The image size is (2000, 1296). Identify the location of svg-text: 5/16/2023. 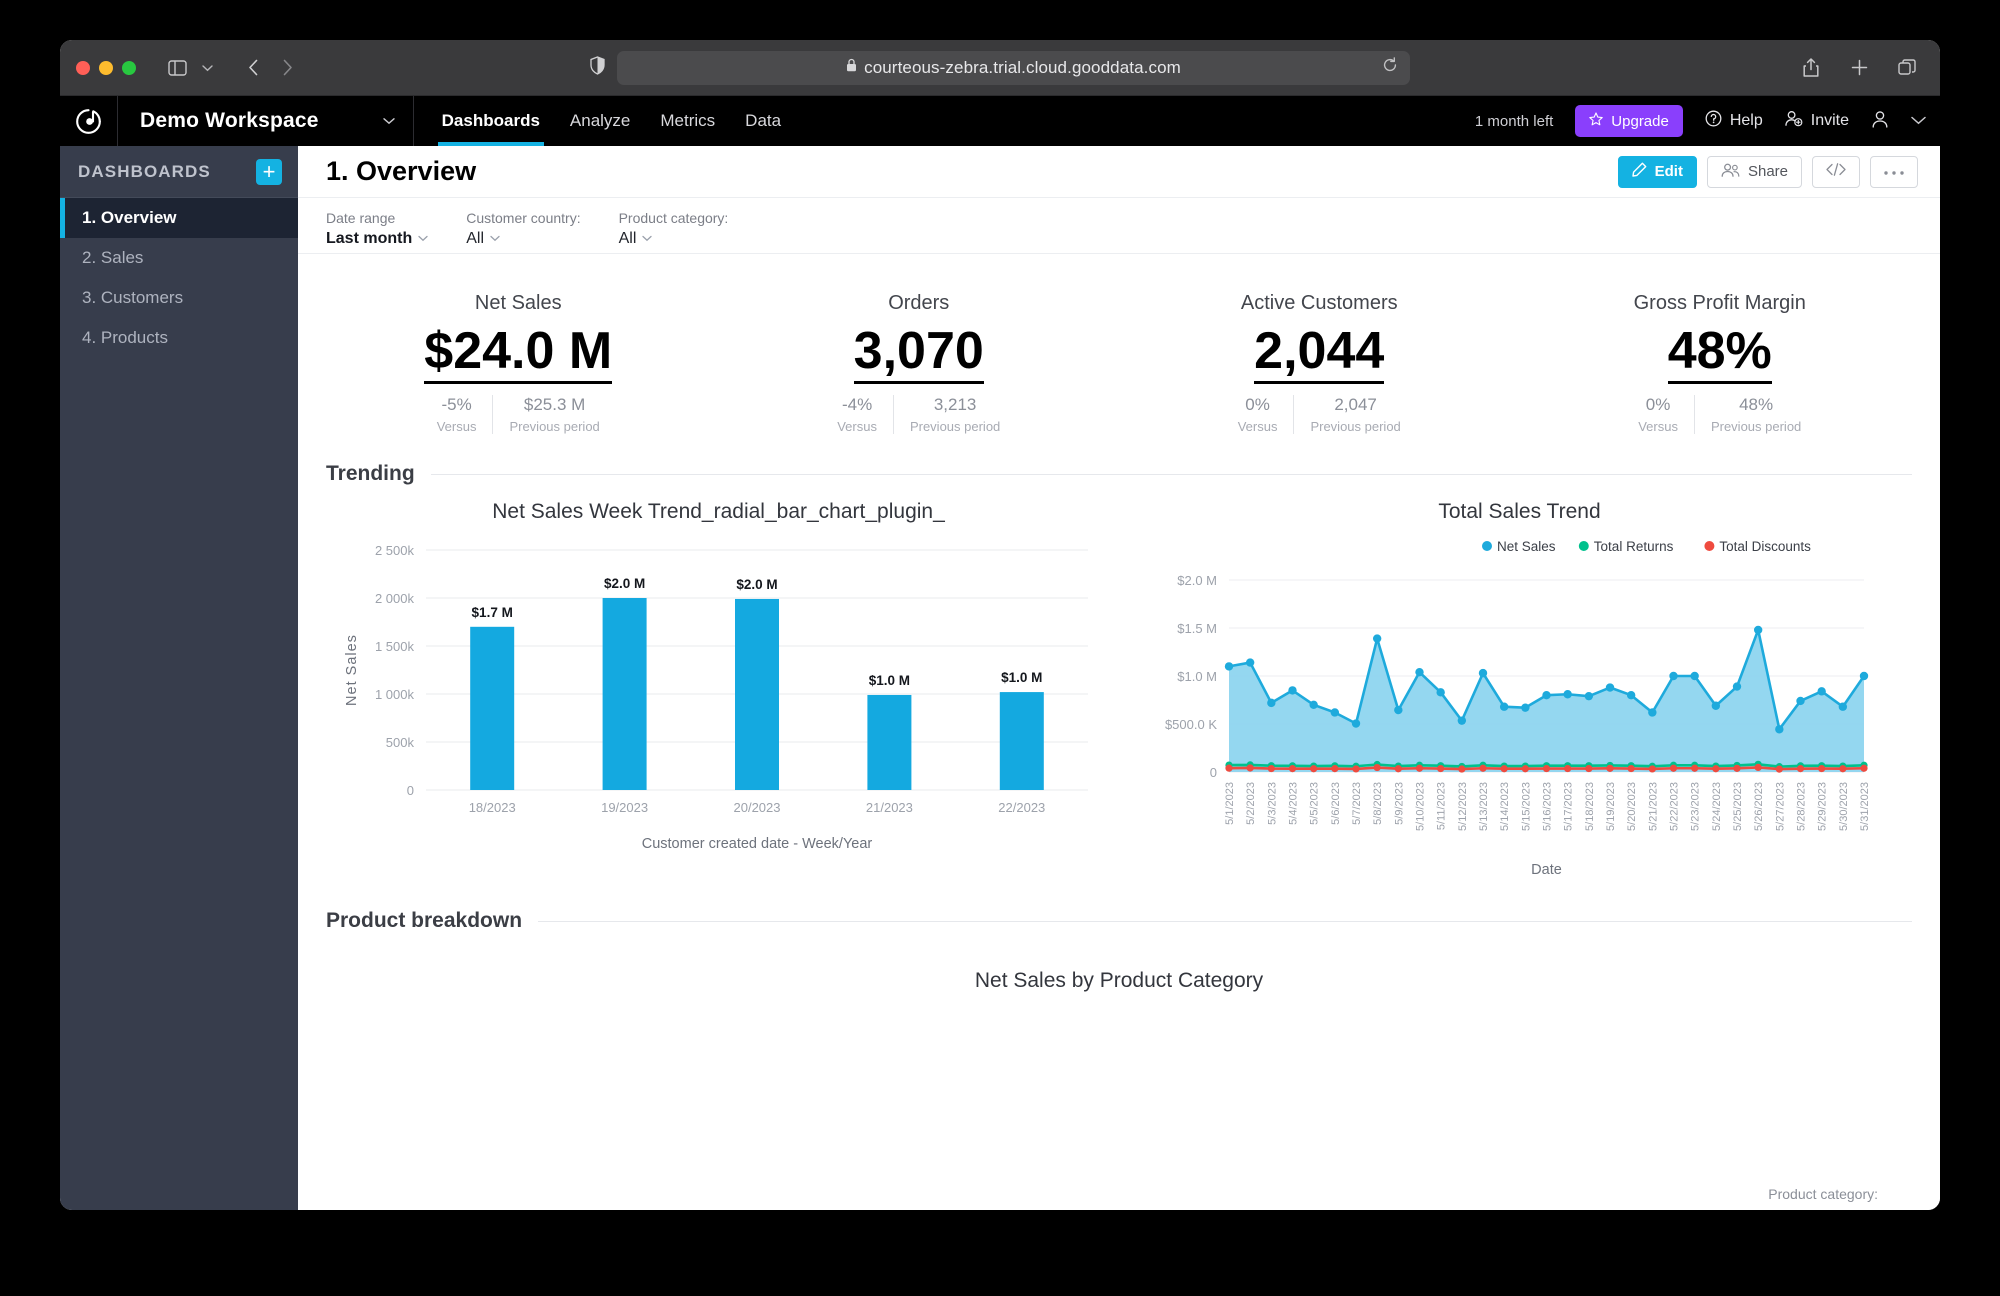
(1548, 806).